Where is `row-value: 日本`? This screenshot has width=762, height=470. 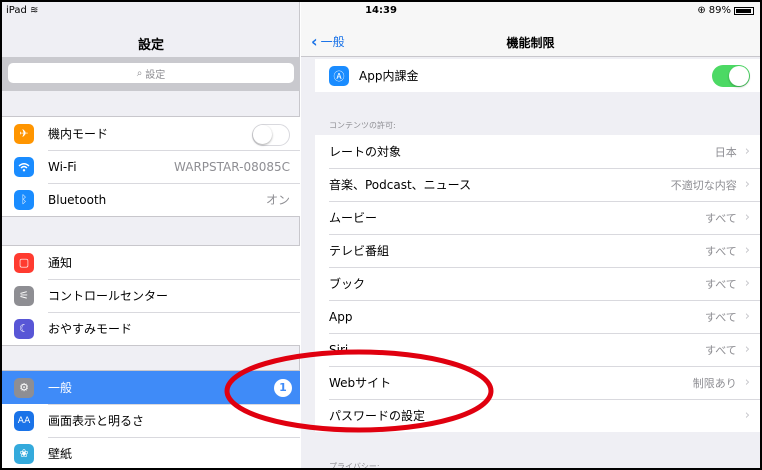 row-value: 日本 is located at coordinates (725, 152).